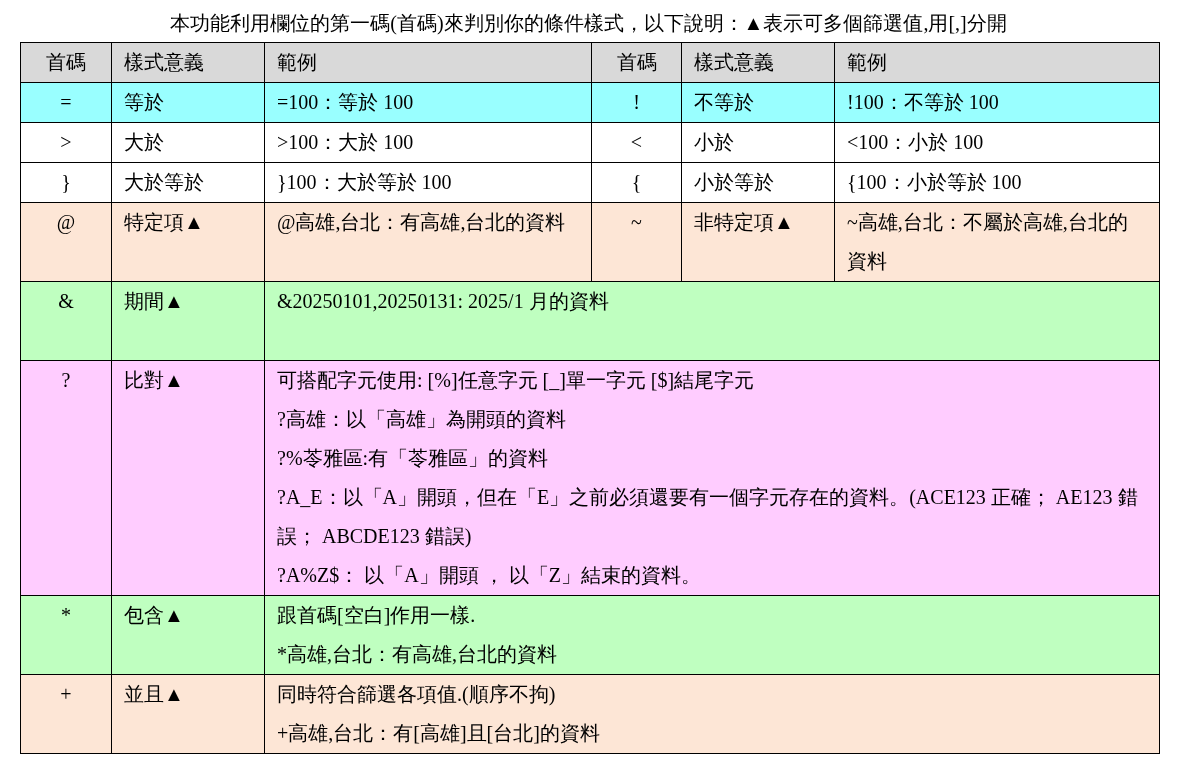 This screenshot has height=768, width=1177. I want to click on example-text: {100：小於等於 100, so click(935, 182).